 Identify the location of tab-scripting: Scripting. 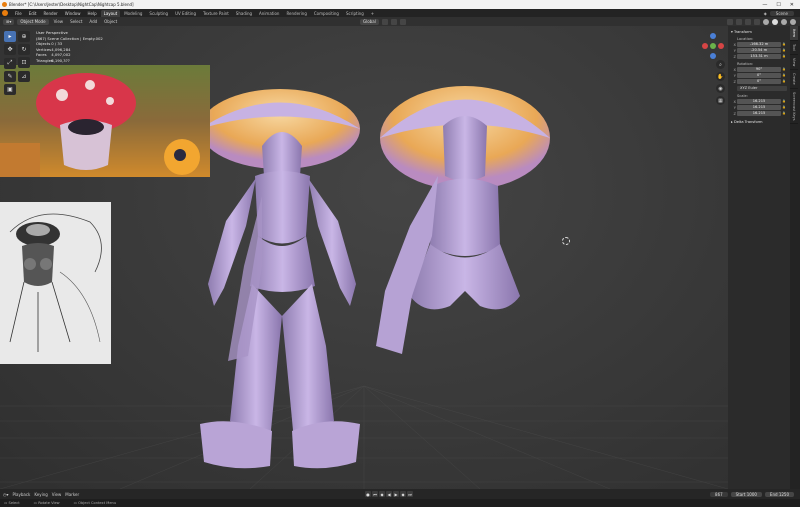
(355, 13).